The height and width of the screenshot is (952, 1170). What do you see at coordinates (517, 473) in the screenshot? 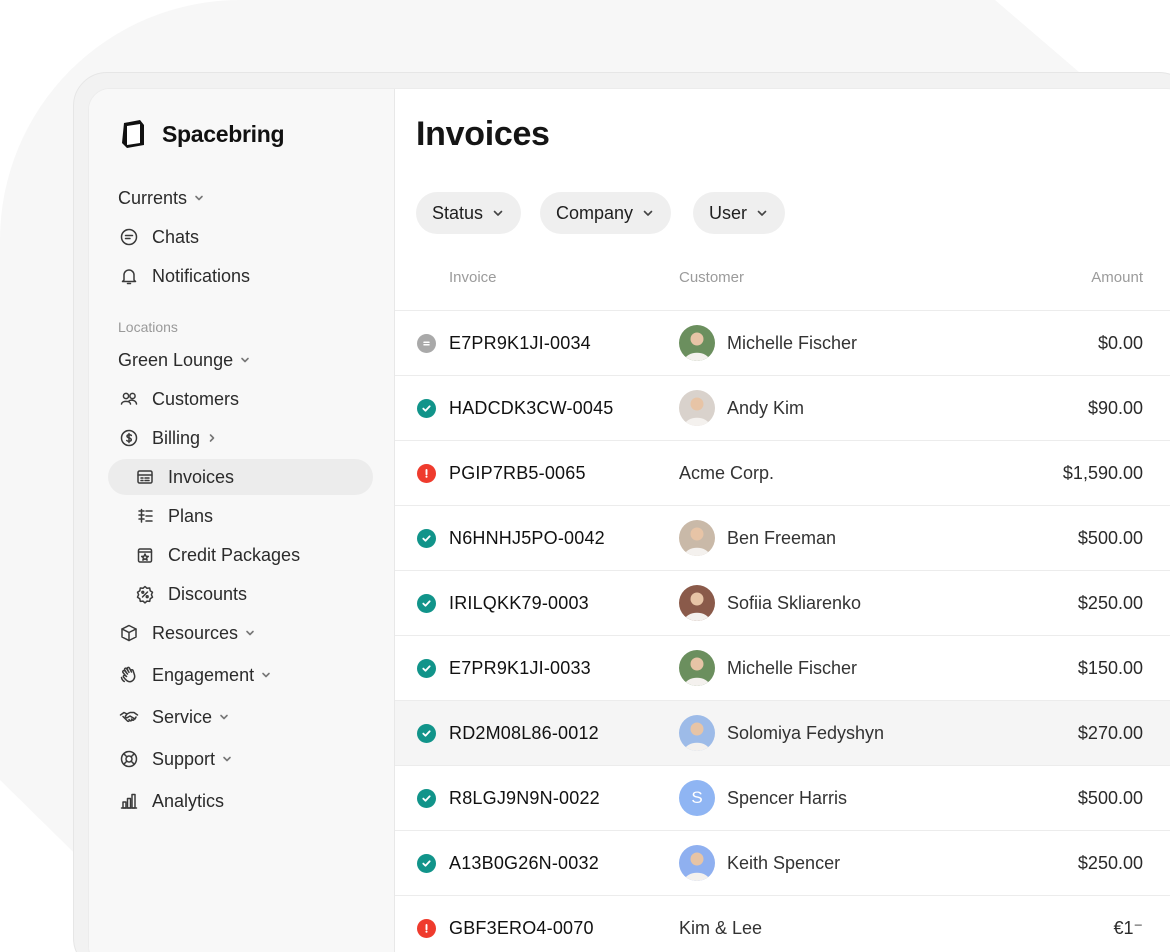
I see `invoice-number: PGIP7RB5-0065` at bounding box center [517, 473].